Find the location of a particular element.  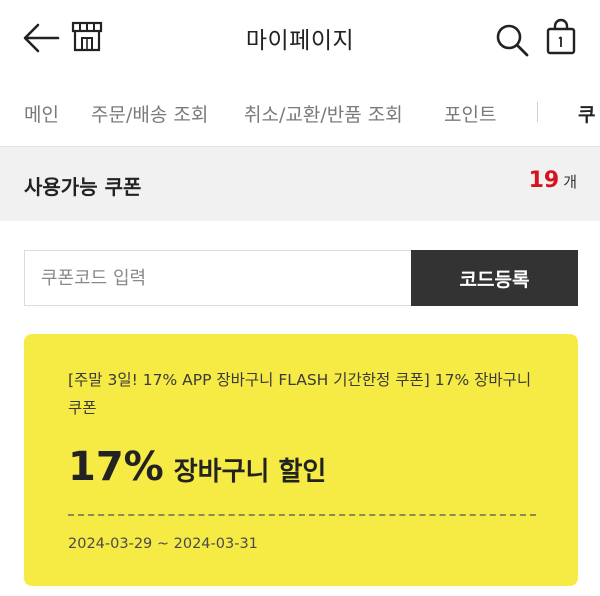

top-header: 마이페이지 is located at coordinates (300, 39).